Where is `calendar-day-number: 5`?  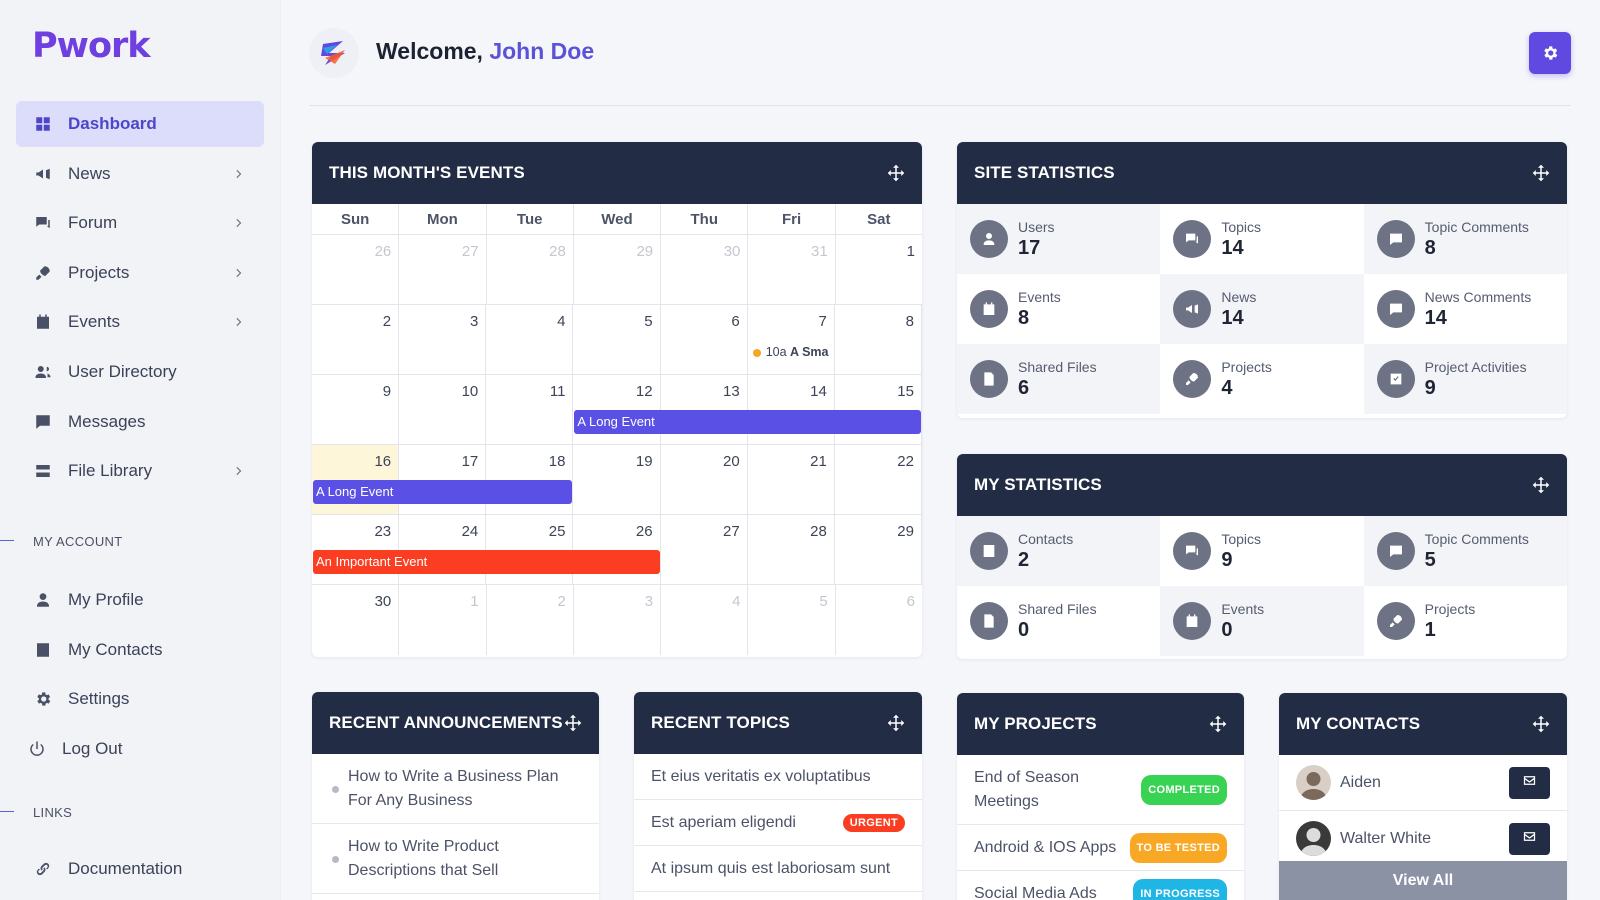 calendar-day-number: 5 is located at coordinates (648, 321).